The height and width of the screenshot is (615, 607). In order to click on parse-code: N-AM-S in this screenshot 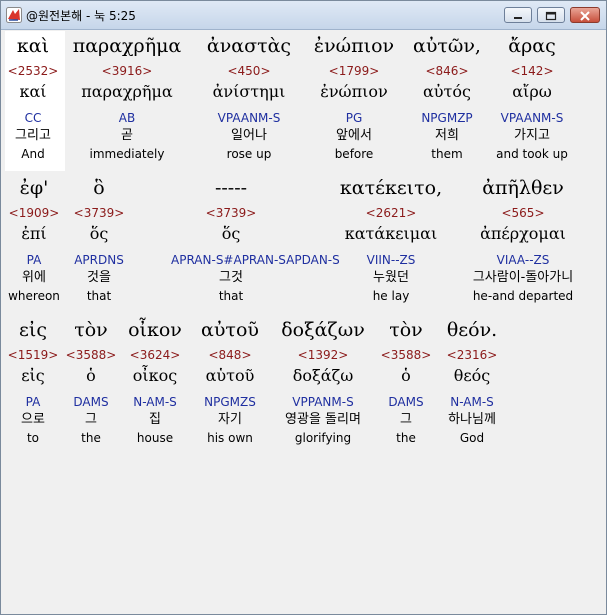, I will do `click(472, 402)`.